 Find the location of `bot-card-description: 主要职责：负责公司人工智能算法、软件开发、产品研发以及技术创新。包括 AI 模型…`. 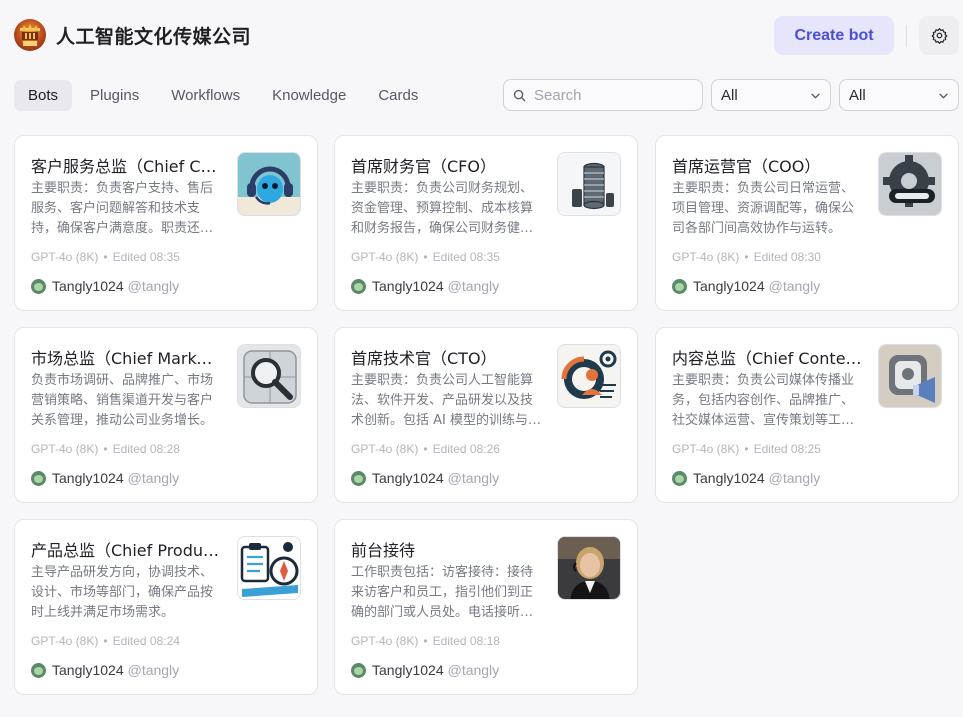

bot-card-description: 主要职责：负责公司人工智能算法、软件开发、产品研发以及技术创新。包括 AI 模型… is located at coordinates (446, 400).